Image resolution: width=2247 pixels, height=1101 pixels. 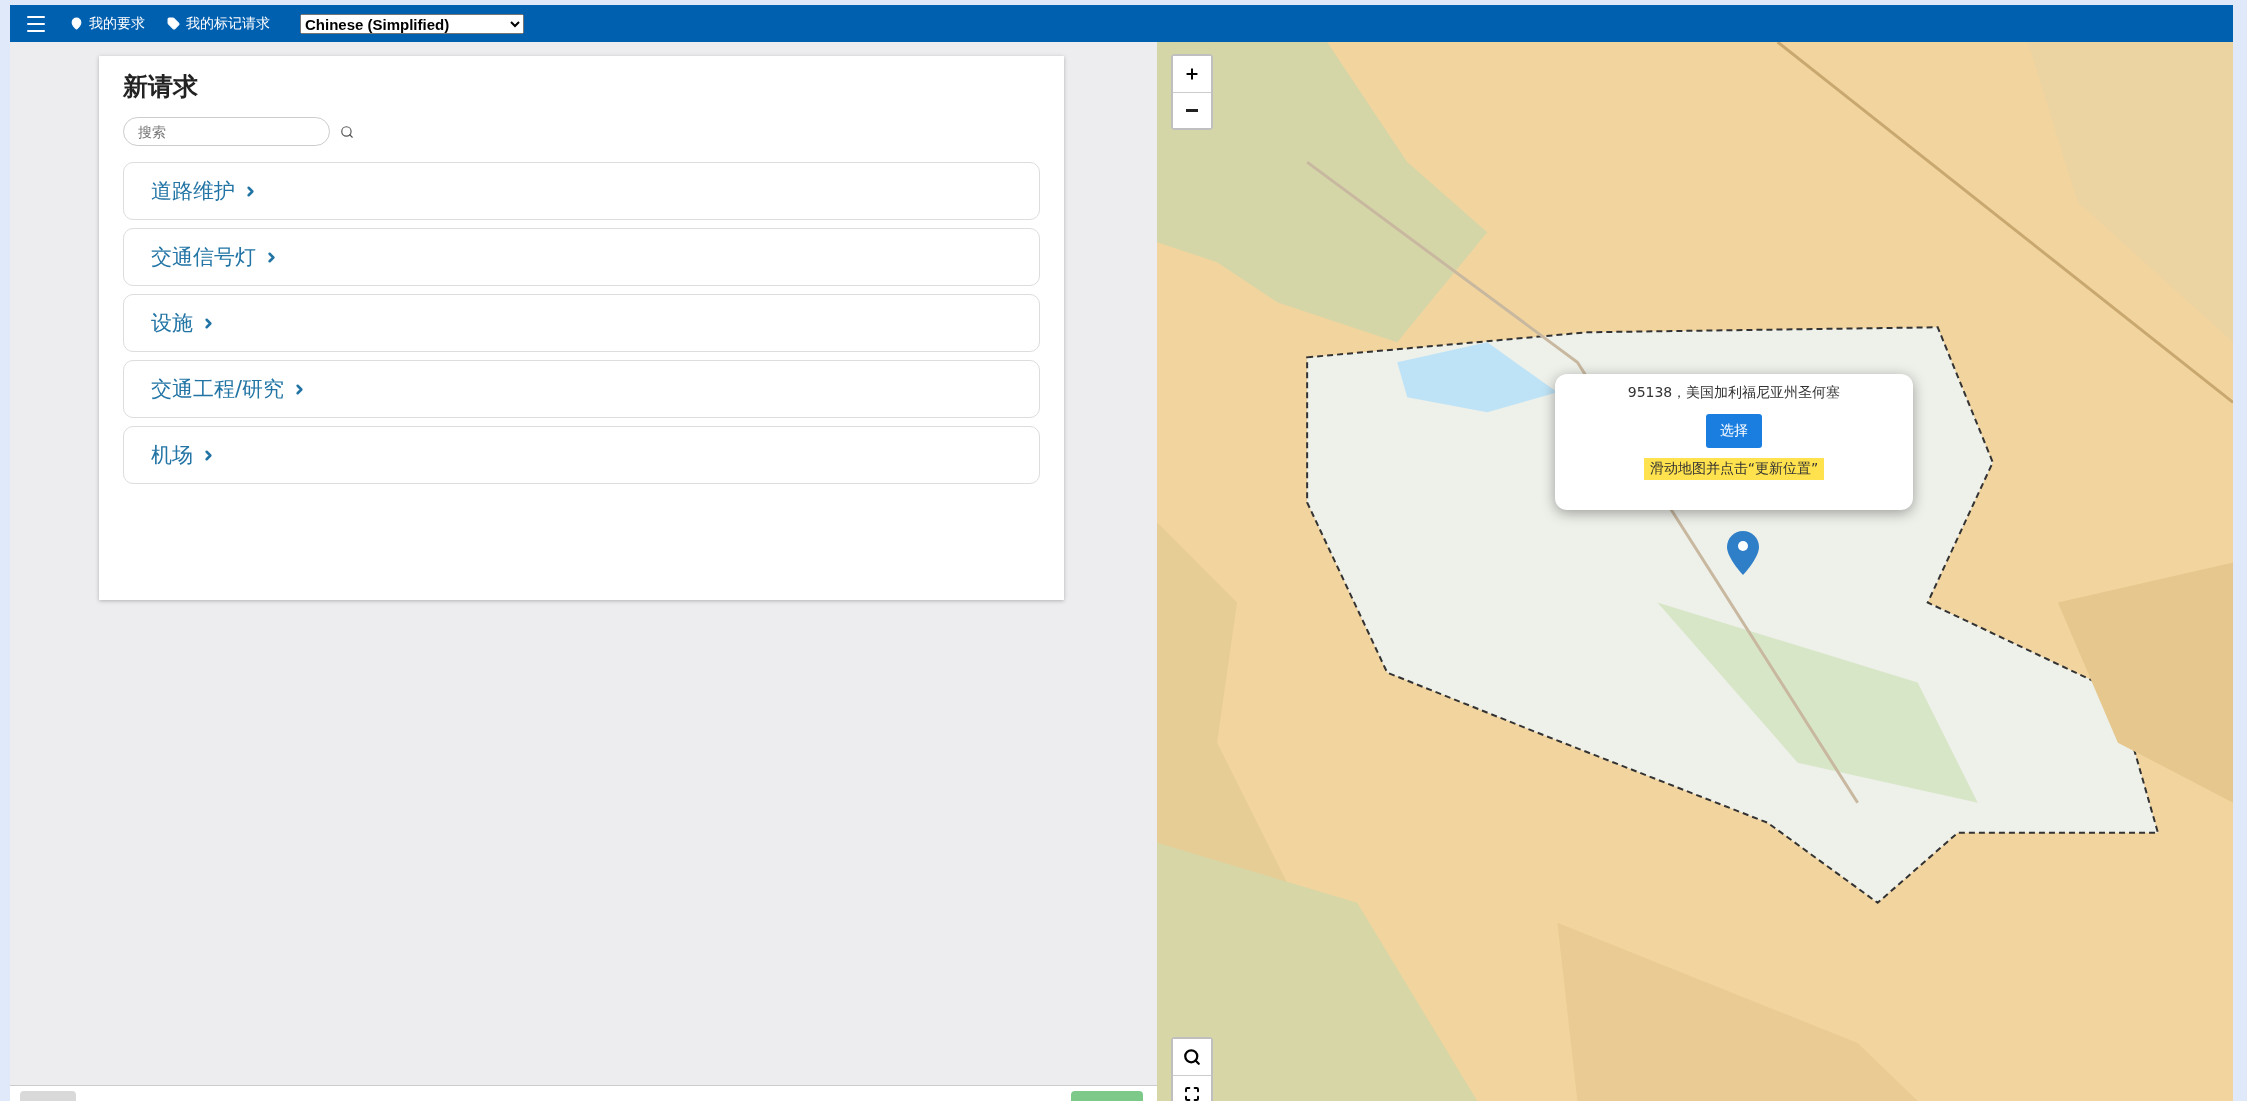 What do you see at coordinates (412, 23) in the screenshot?
I see `language-select: Chinese (Simplified)` at bounding box center [412, 23].